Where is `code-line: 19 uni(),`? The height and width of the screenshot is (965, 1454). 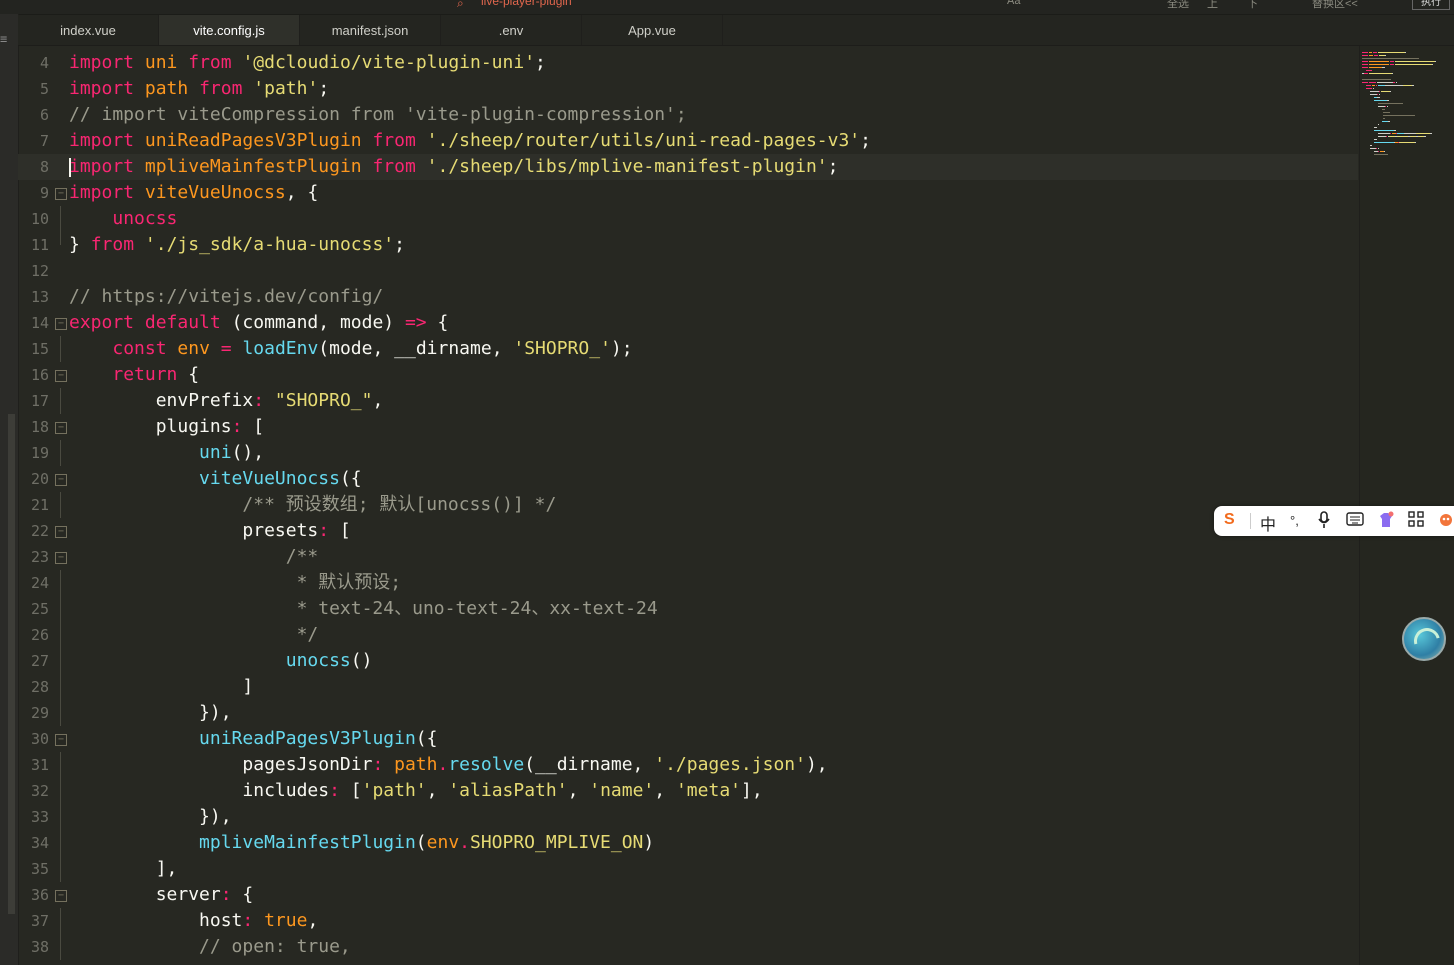 code-line: 19 uni(), is located at coordinates (688, 453).